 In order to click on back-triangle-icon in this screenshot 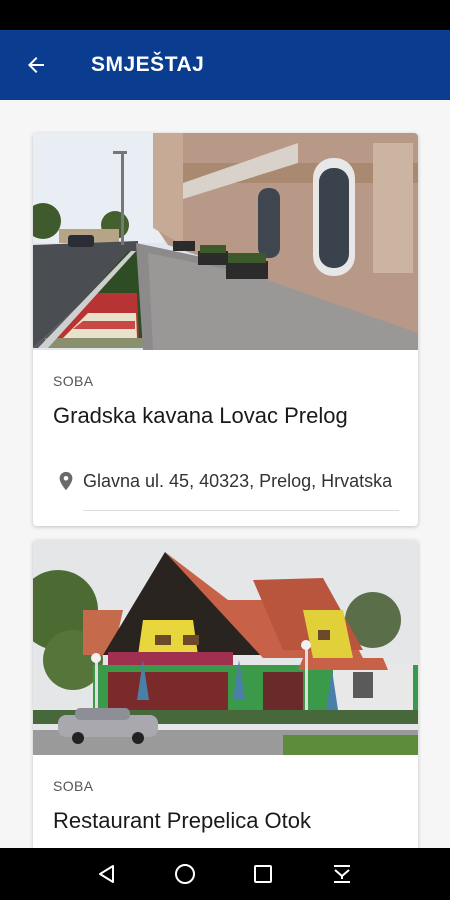, I will do `click(106, 874)`.